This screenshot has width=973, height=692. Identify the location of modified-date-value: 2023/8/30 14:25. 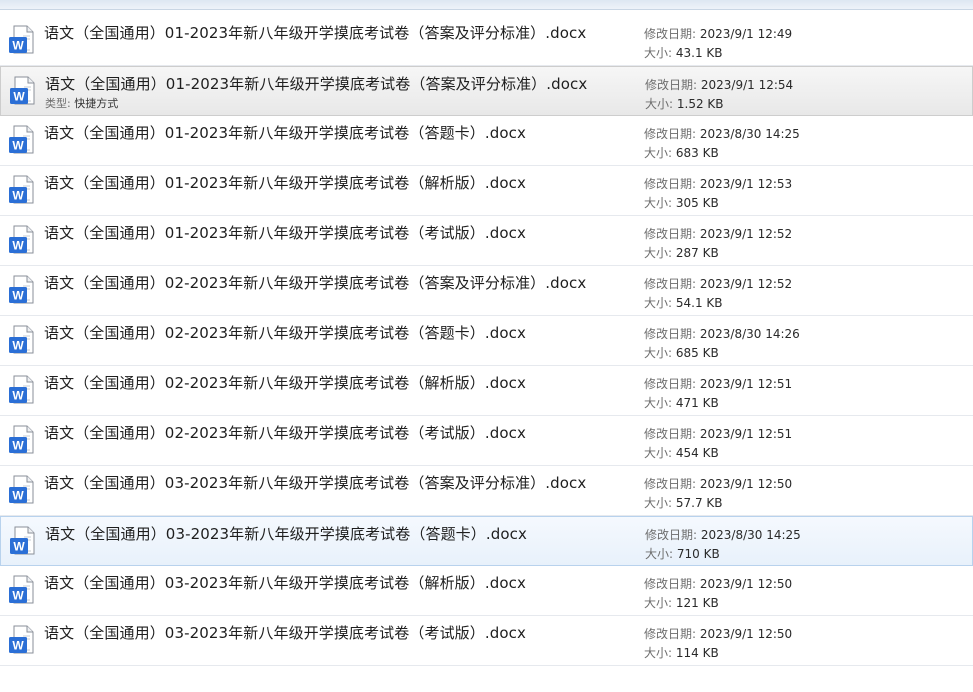
(750, 535).